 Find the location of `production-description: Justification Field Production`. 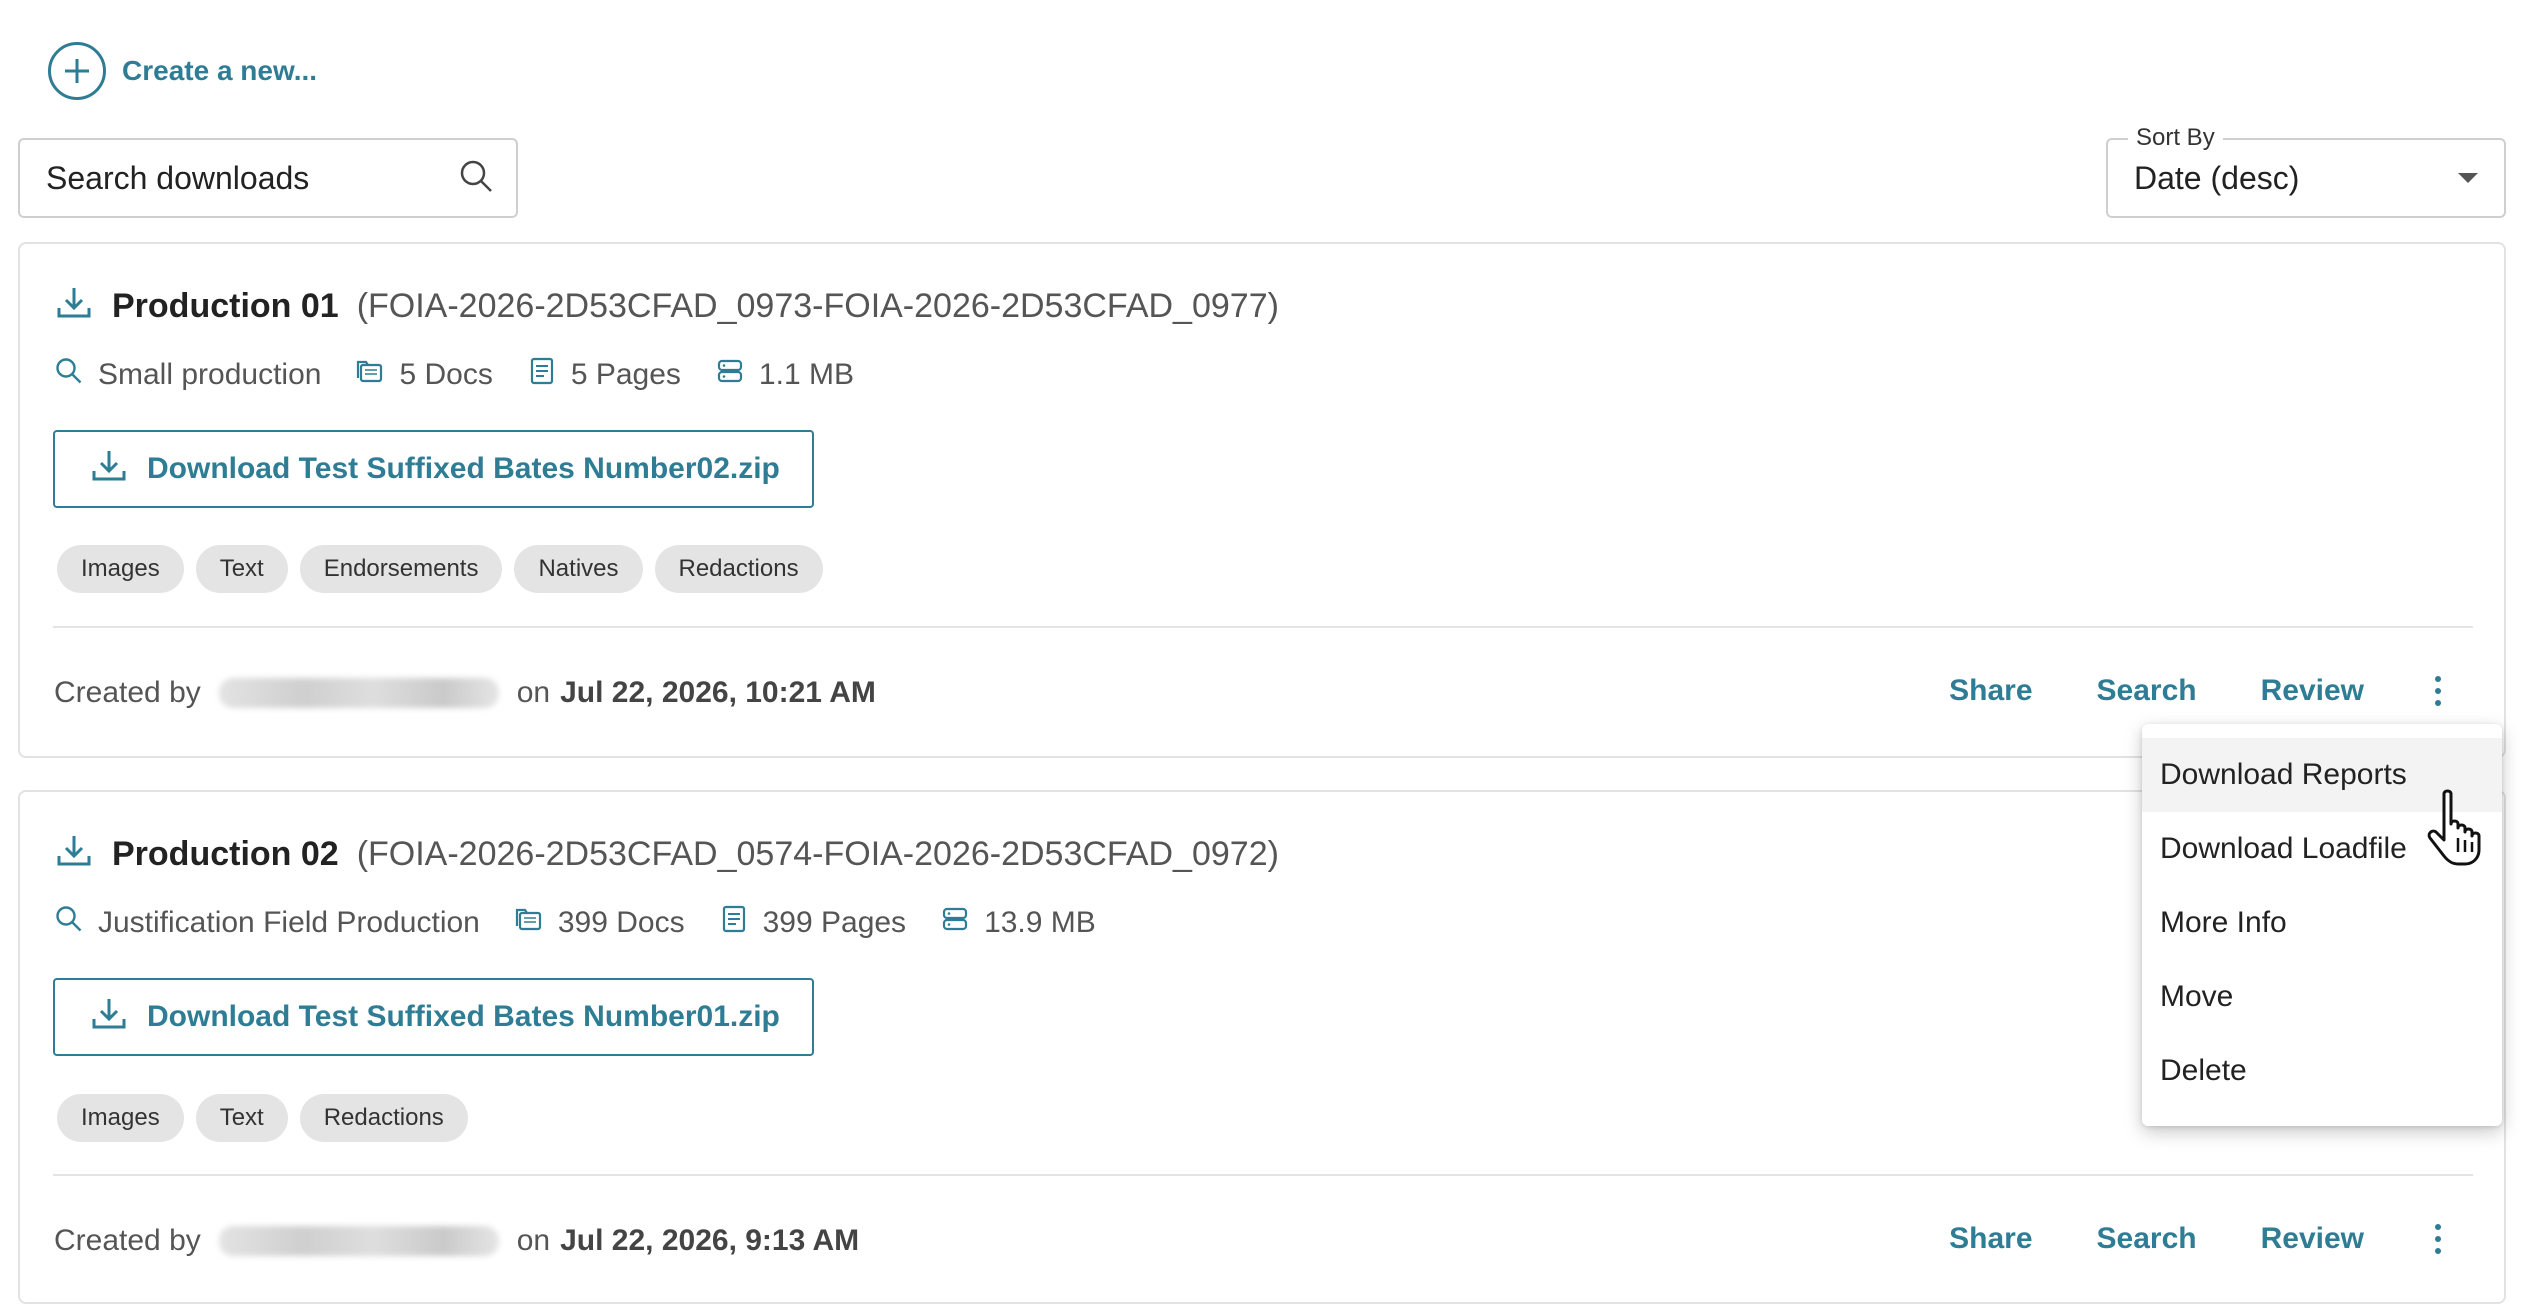

production-description: Justification Field Production is located at coordinates (289, 922).